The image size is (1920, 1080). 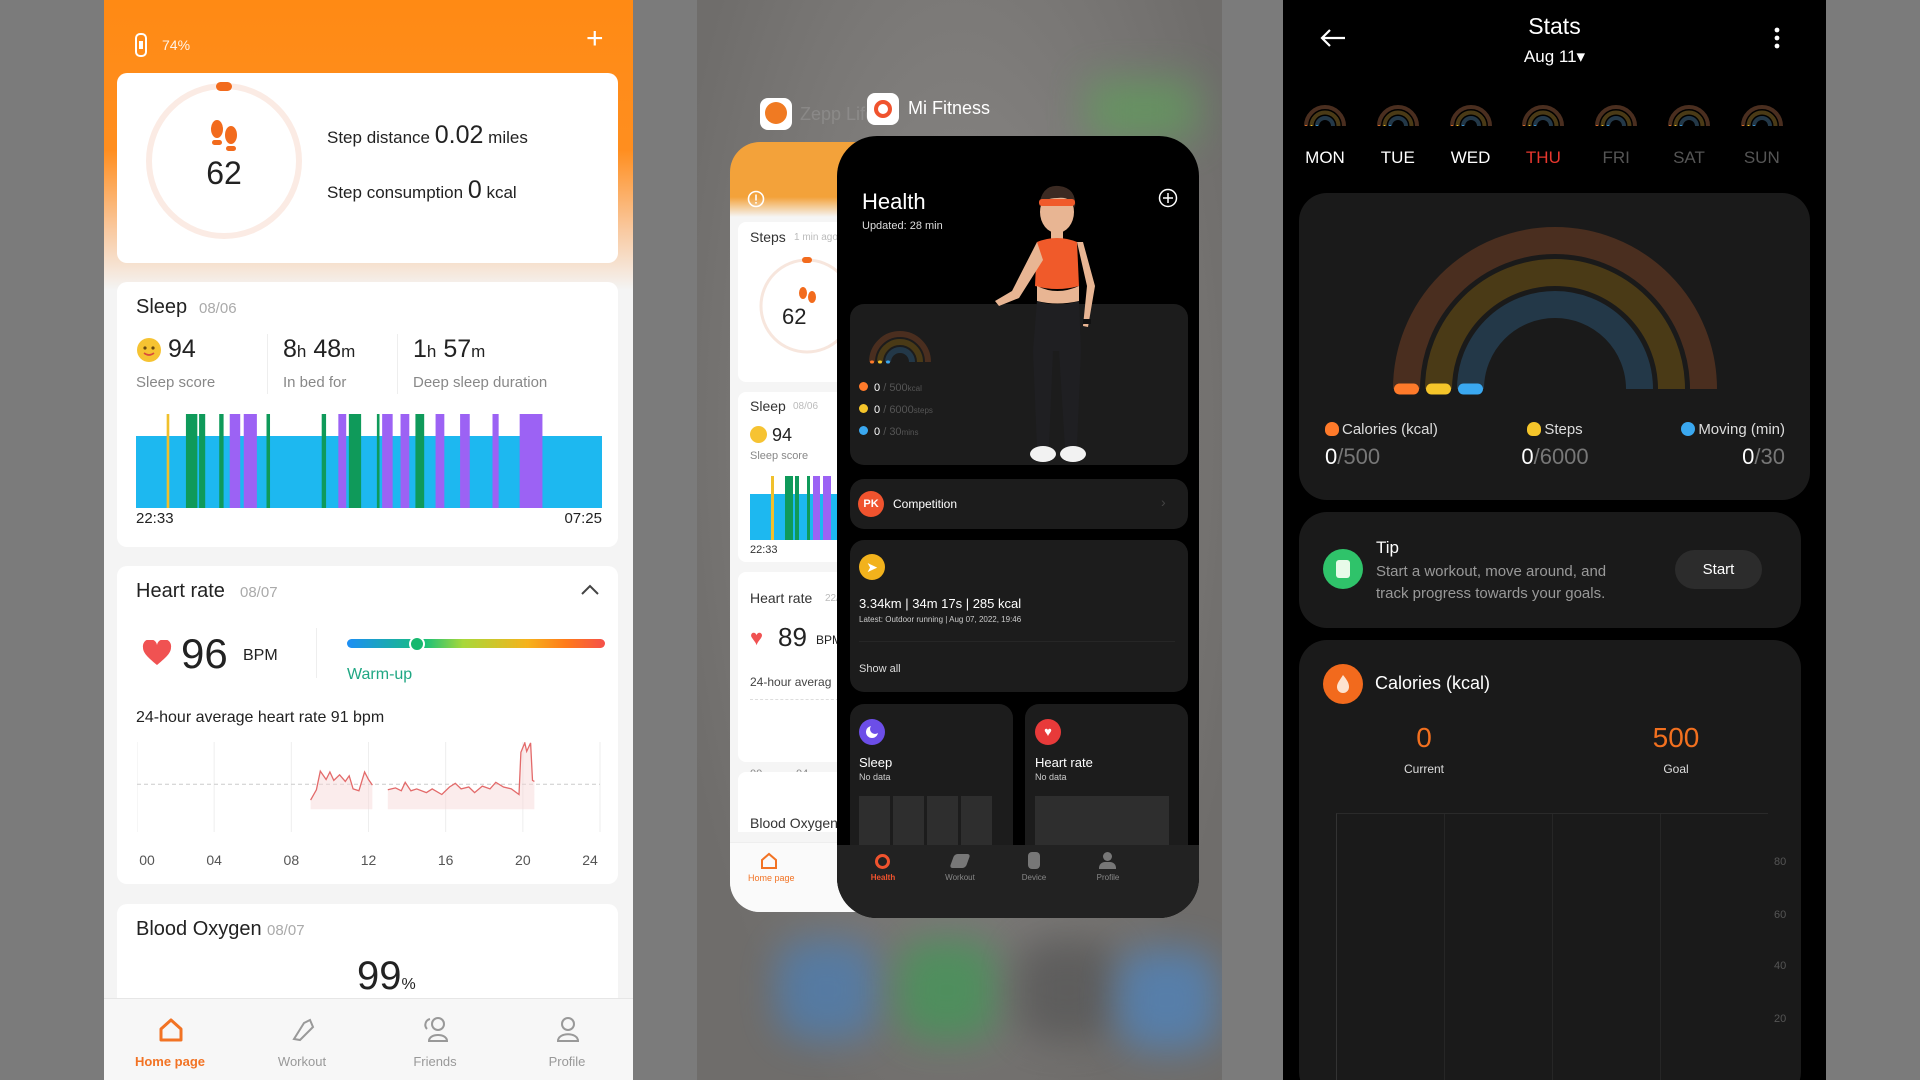 I want to click on in-bed-hours: 8, so click(x=290, y=349).